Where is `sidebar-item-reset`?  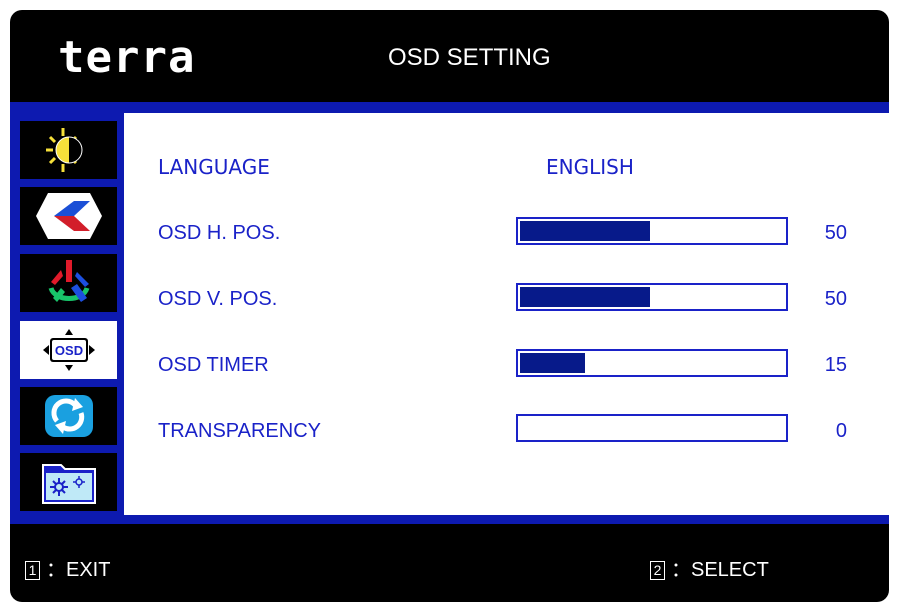
sidebar-item-reset is located at coordinates (68, 416).